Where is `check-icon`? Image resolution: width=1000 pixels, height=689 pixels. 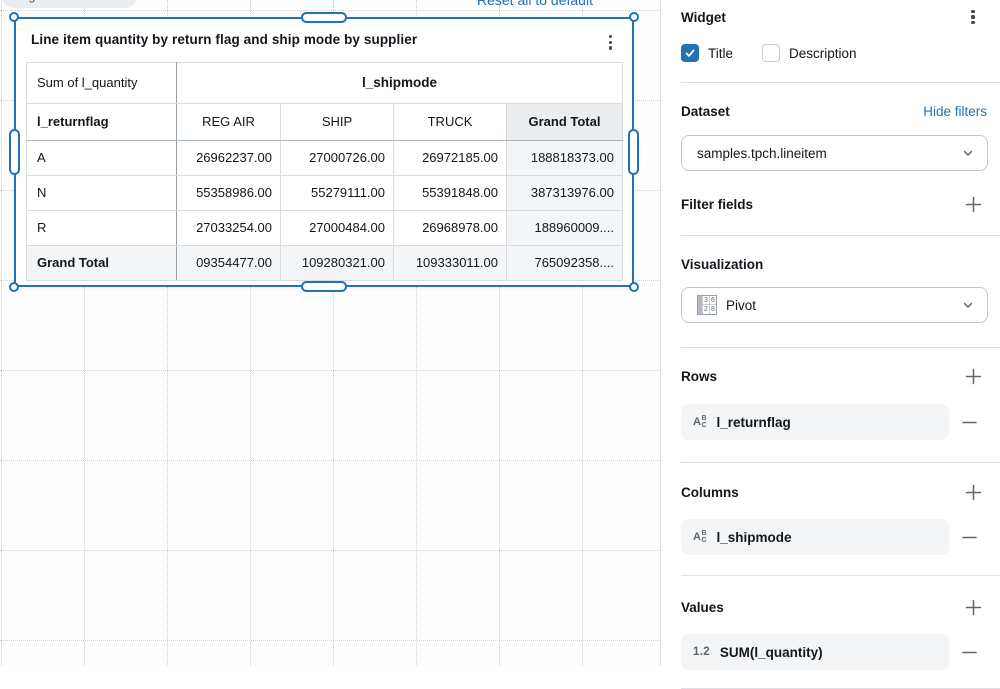 check-icon is located at coordinates (690, 53).